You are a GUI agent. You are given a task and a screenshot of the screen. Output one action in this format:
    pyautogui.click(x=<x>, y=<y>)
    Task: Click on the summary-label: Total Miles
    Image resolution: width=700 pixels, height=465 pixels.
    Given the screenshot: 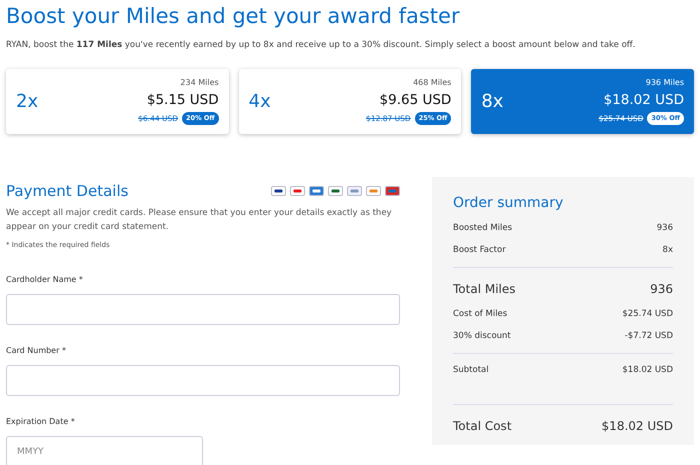 What is the action you would take?
    pyautogui.click(x=484, y=289)
    